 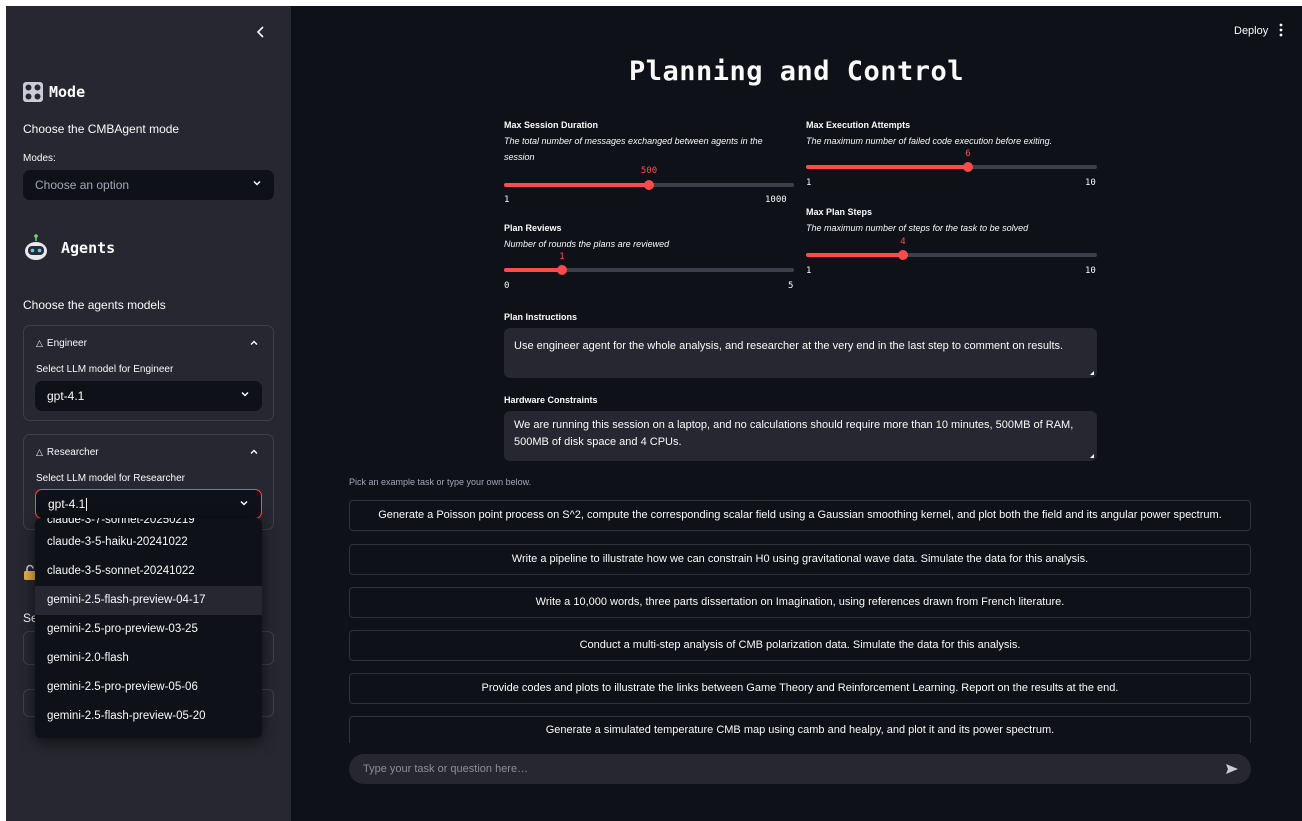 What do you see at coordinates (551, 125) in the screenshot?
I see `max-session-duration-label: Max Session Duration` at bounding box center [551, 125].